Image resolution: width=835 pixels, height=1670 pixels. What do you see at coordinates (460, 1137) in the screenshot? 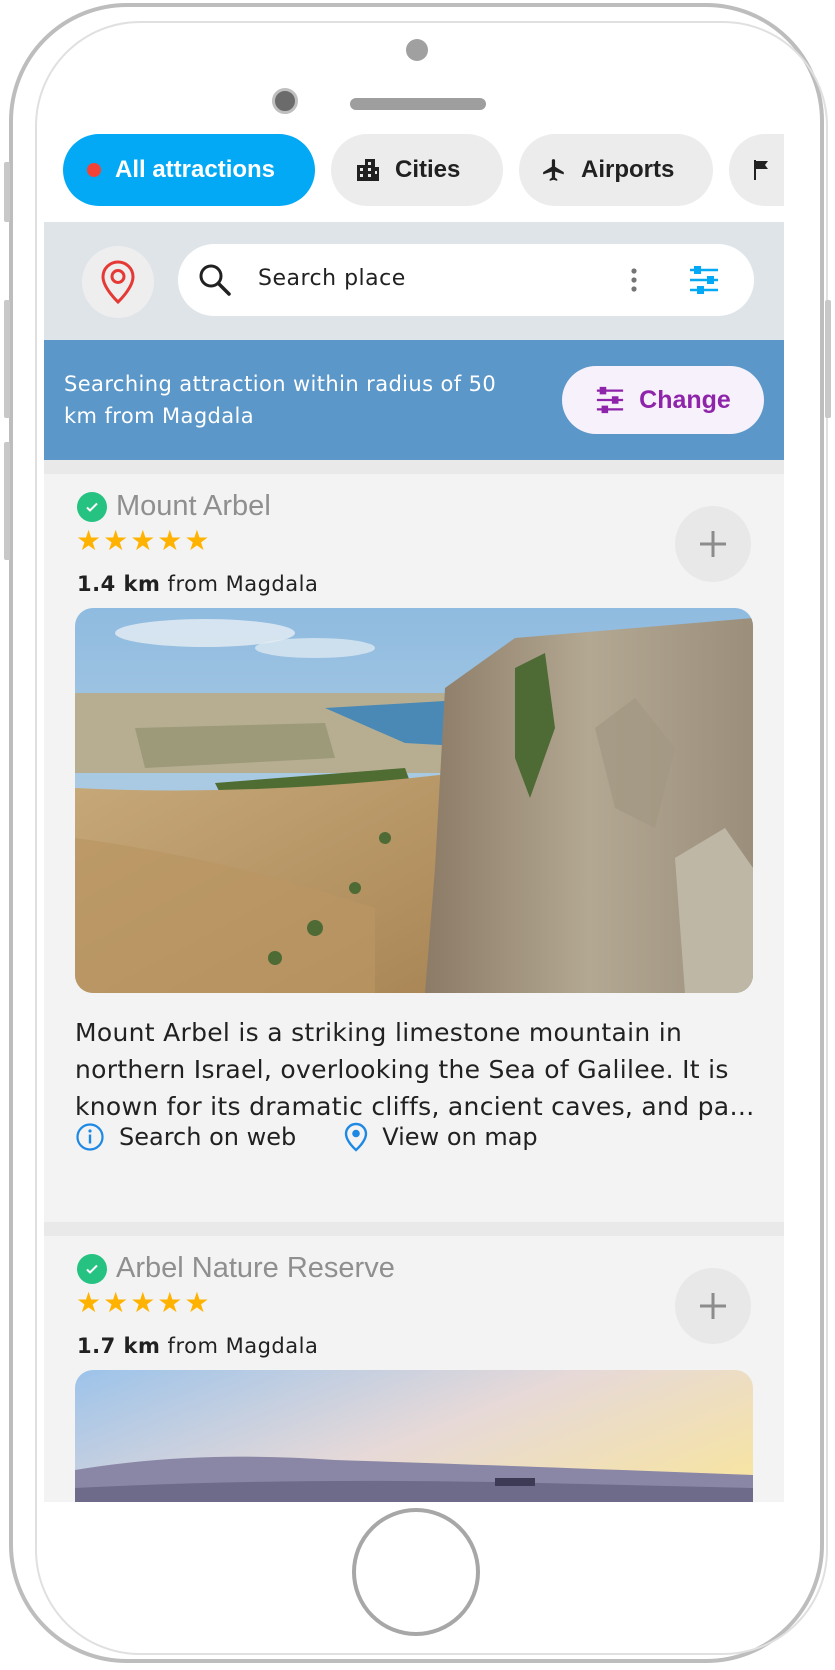
I see `view-on-map-label: View on map` at bounding box center [460, 1137].